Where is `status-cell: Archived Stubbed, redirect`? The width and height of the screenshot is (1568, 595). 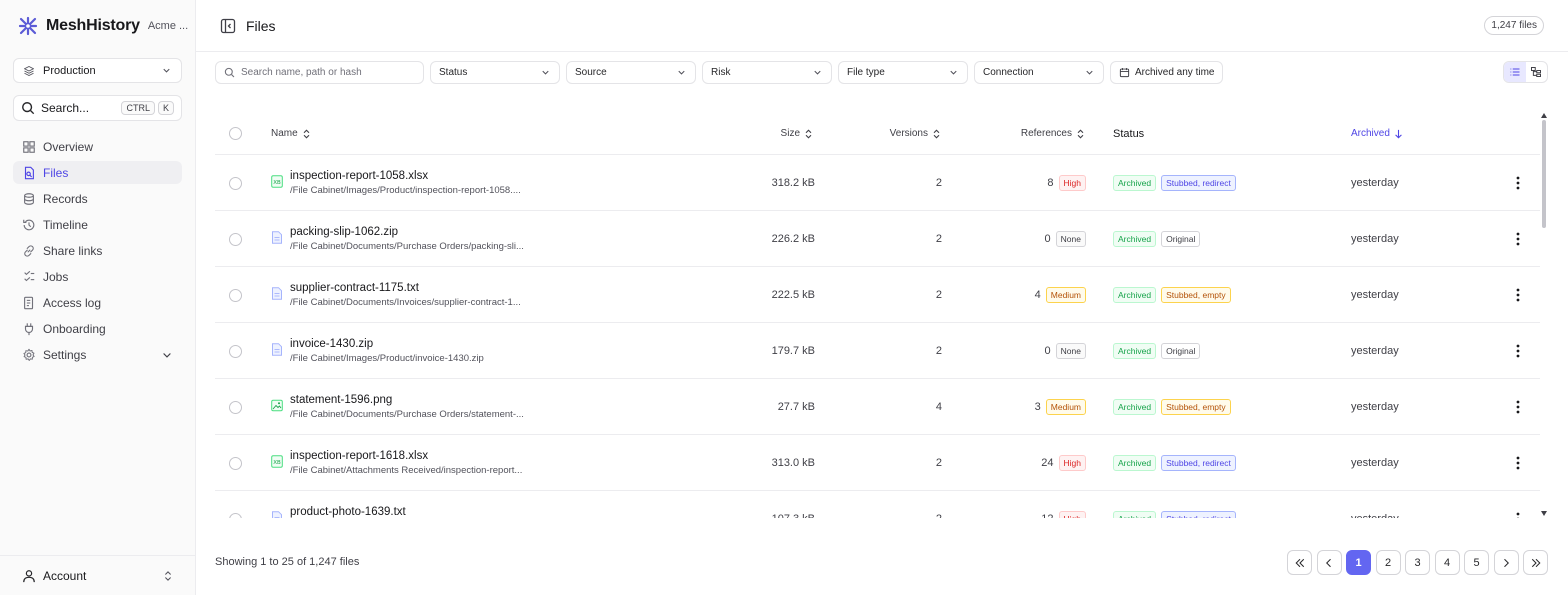
status-cell: Archived Stubbed, redirect is located at coordinates (1174, 504).